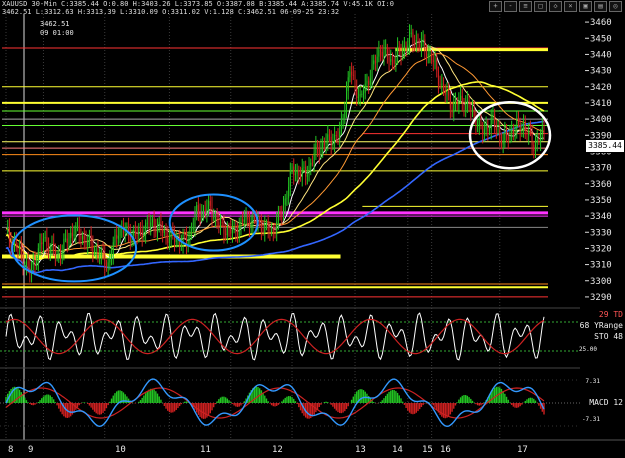 The image size is (625, 458). Describe the element at coordinates (570, 6) in the screenshot. I see `close-button: ×` at that location.